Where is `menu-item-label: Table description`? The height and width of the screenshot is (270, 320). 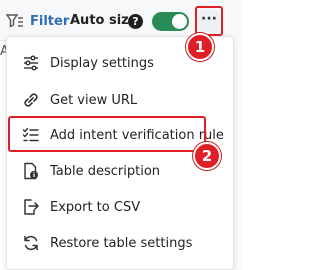
menu-item-label: Table description is located at coordinates (105, 171).